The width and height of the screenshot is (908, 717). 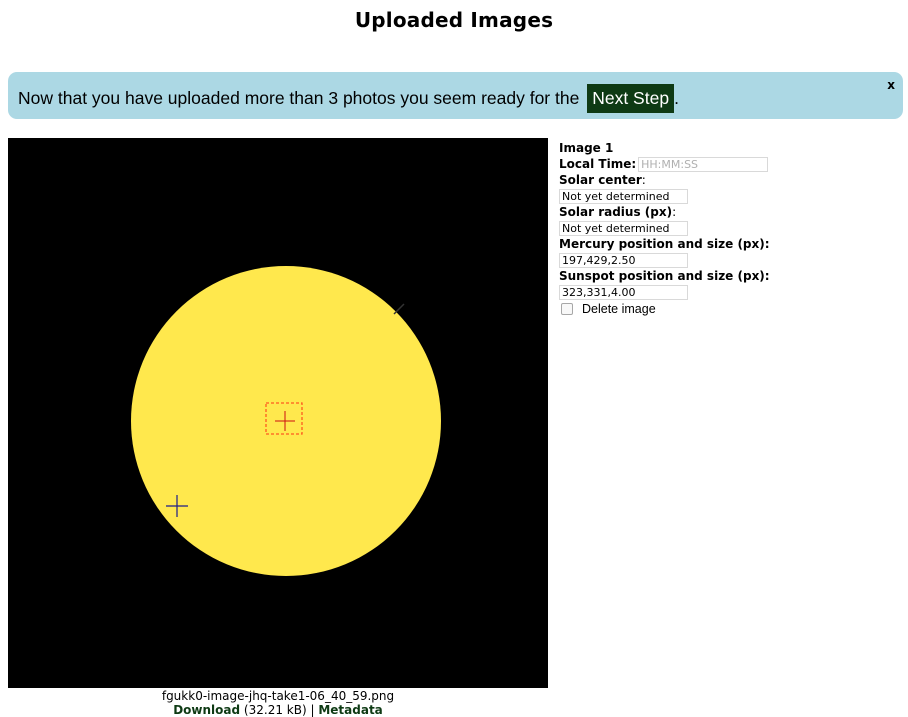 What do you see at coordinates (598, 164) in the screenshot?
I see `local-time-label: Local Time:` at bounding box center [598, 164].